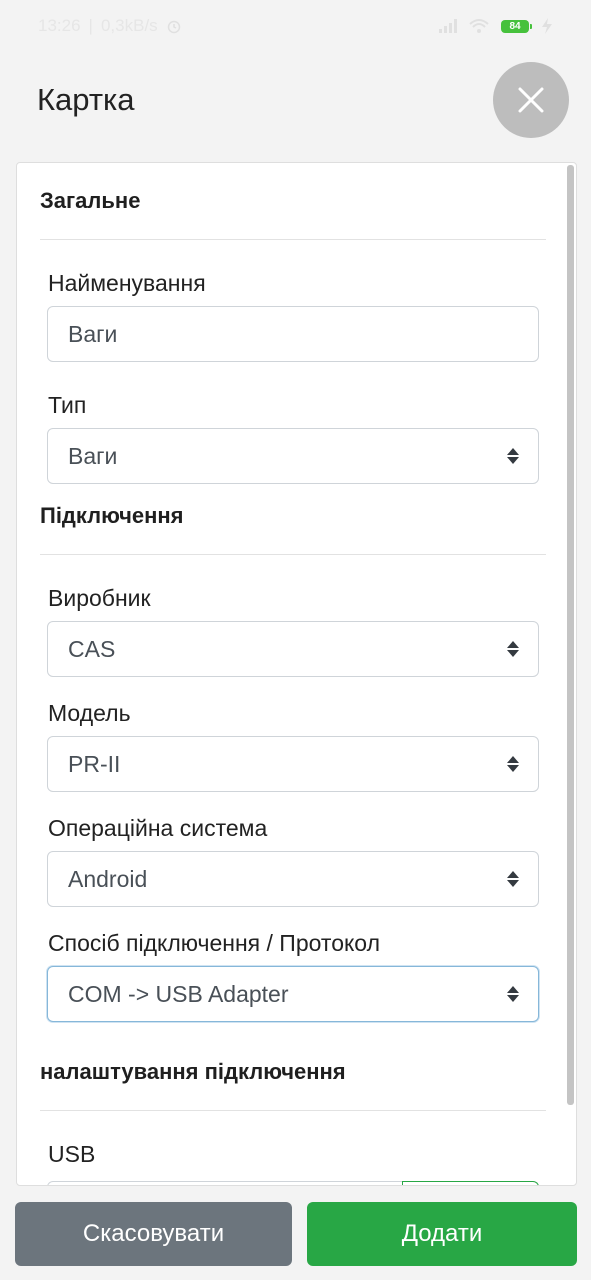 The image size is (591, 1280). Describe the element at coordinates (470, 1183) in the screenshot. I see `usb-action-button` at that location.